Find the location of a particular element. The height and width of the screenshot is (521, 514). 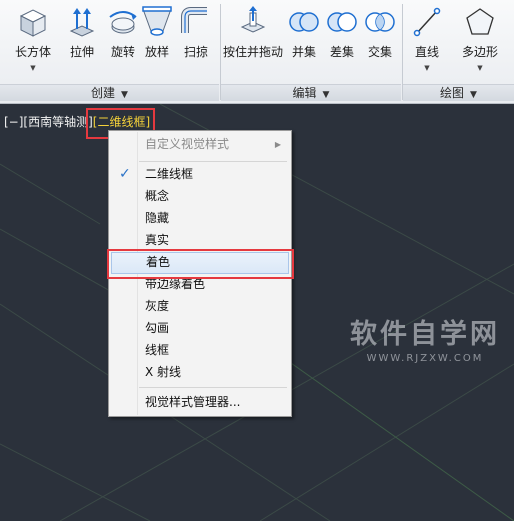

submenu-arrow-icon: ▶ is located at coordinates (277, 144).